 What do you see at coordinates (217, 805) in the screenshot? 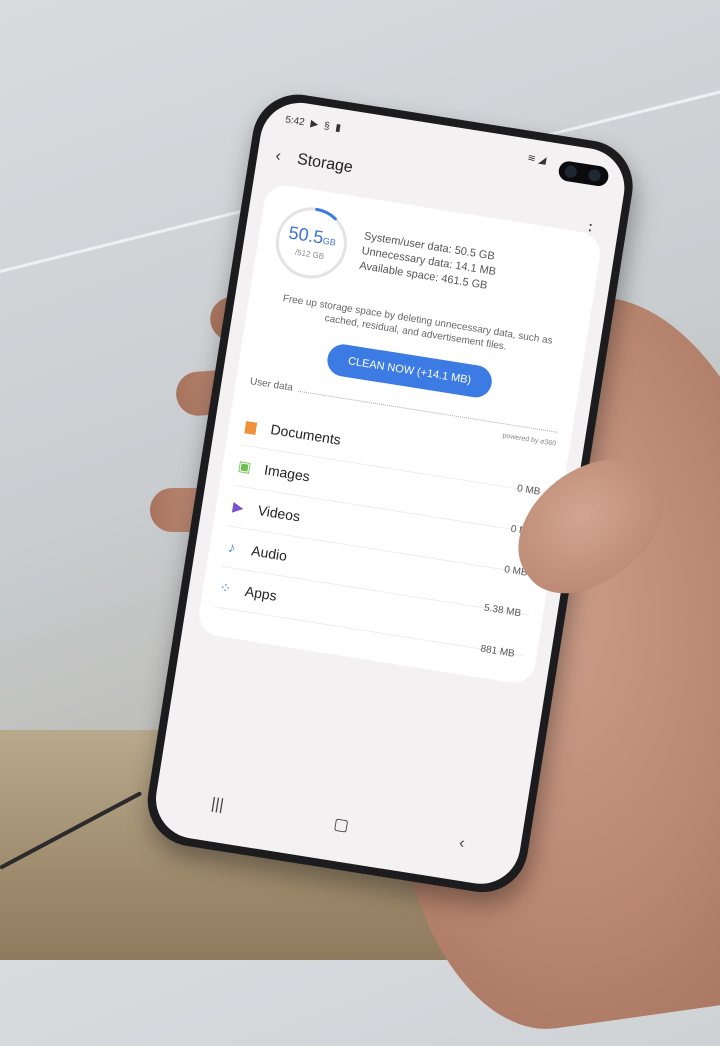
I see `recents-icon: |||` at bounding box center [217, 805].